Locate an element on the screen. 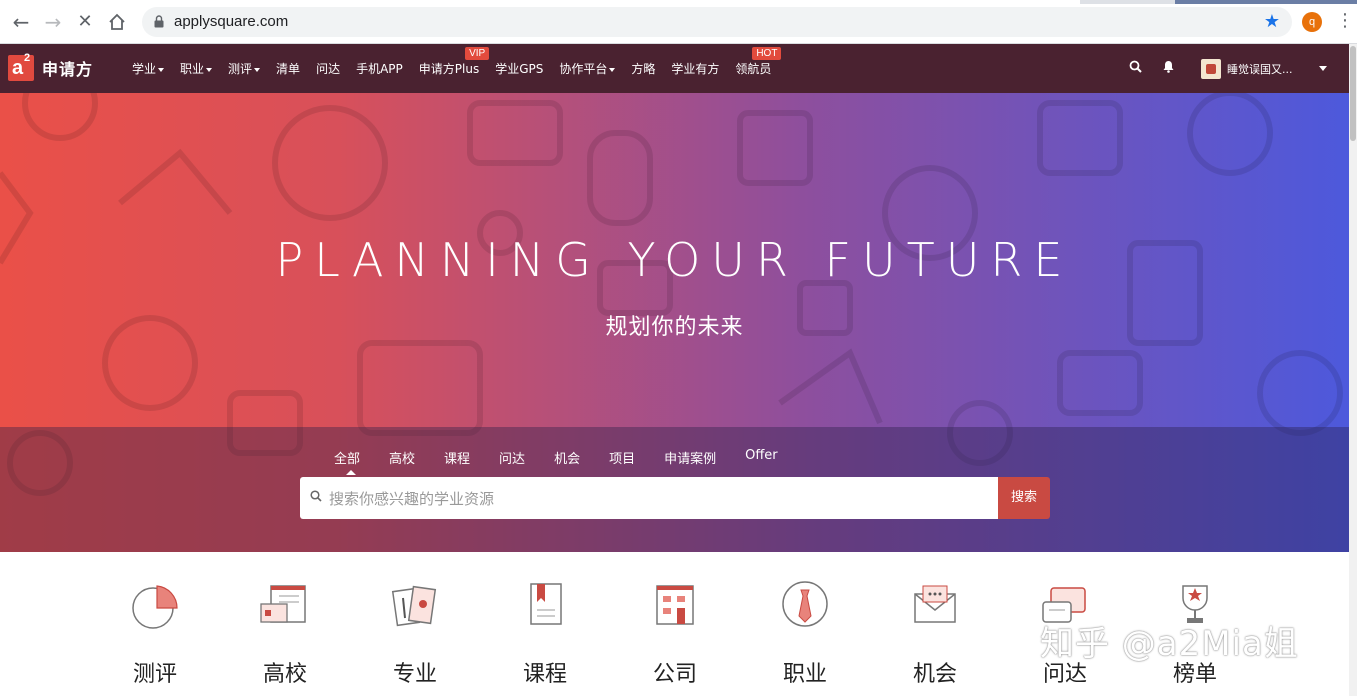  nav-item-label: 方略 is located at coordinates (643, 69).